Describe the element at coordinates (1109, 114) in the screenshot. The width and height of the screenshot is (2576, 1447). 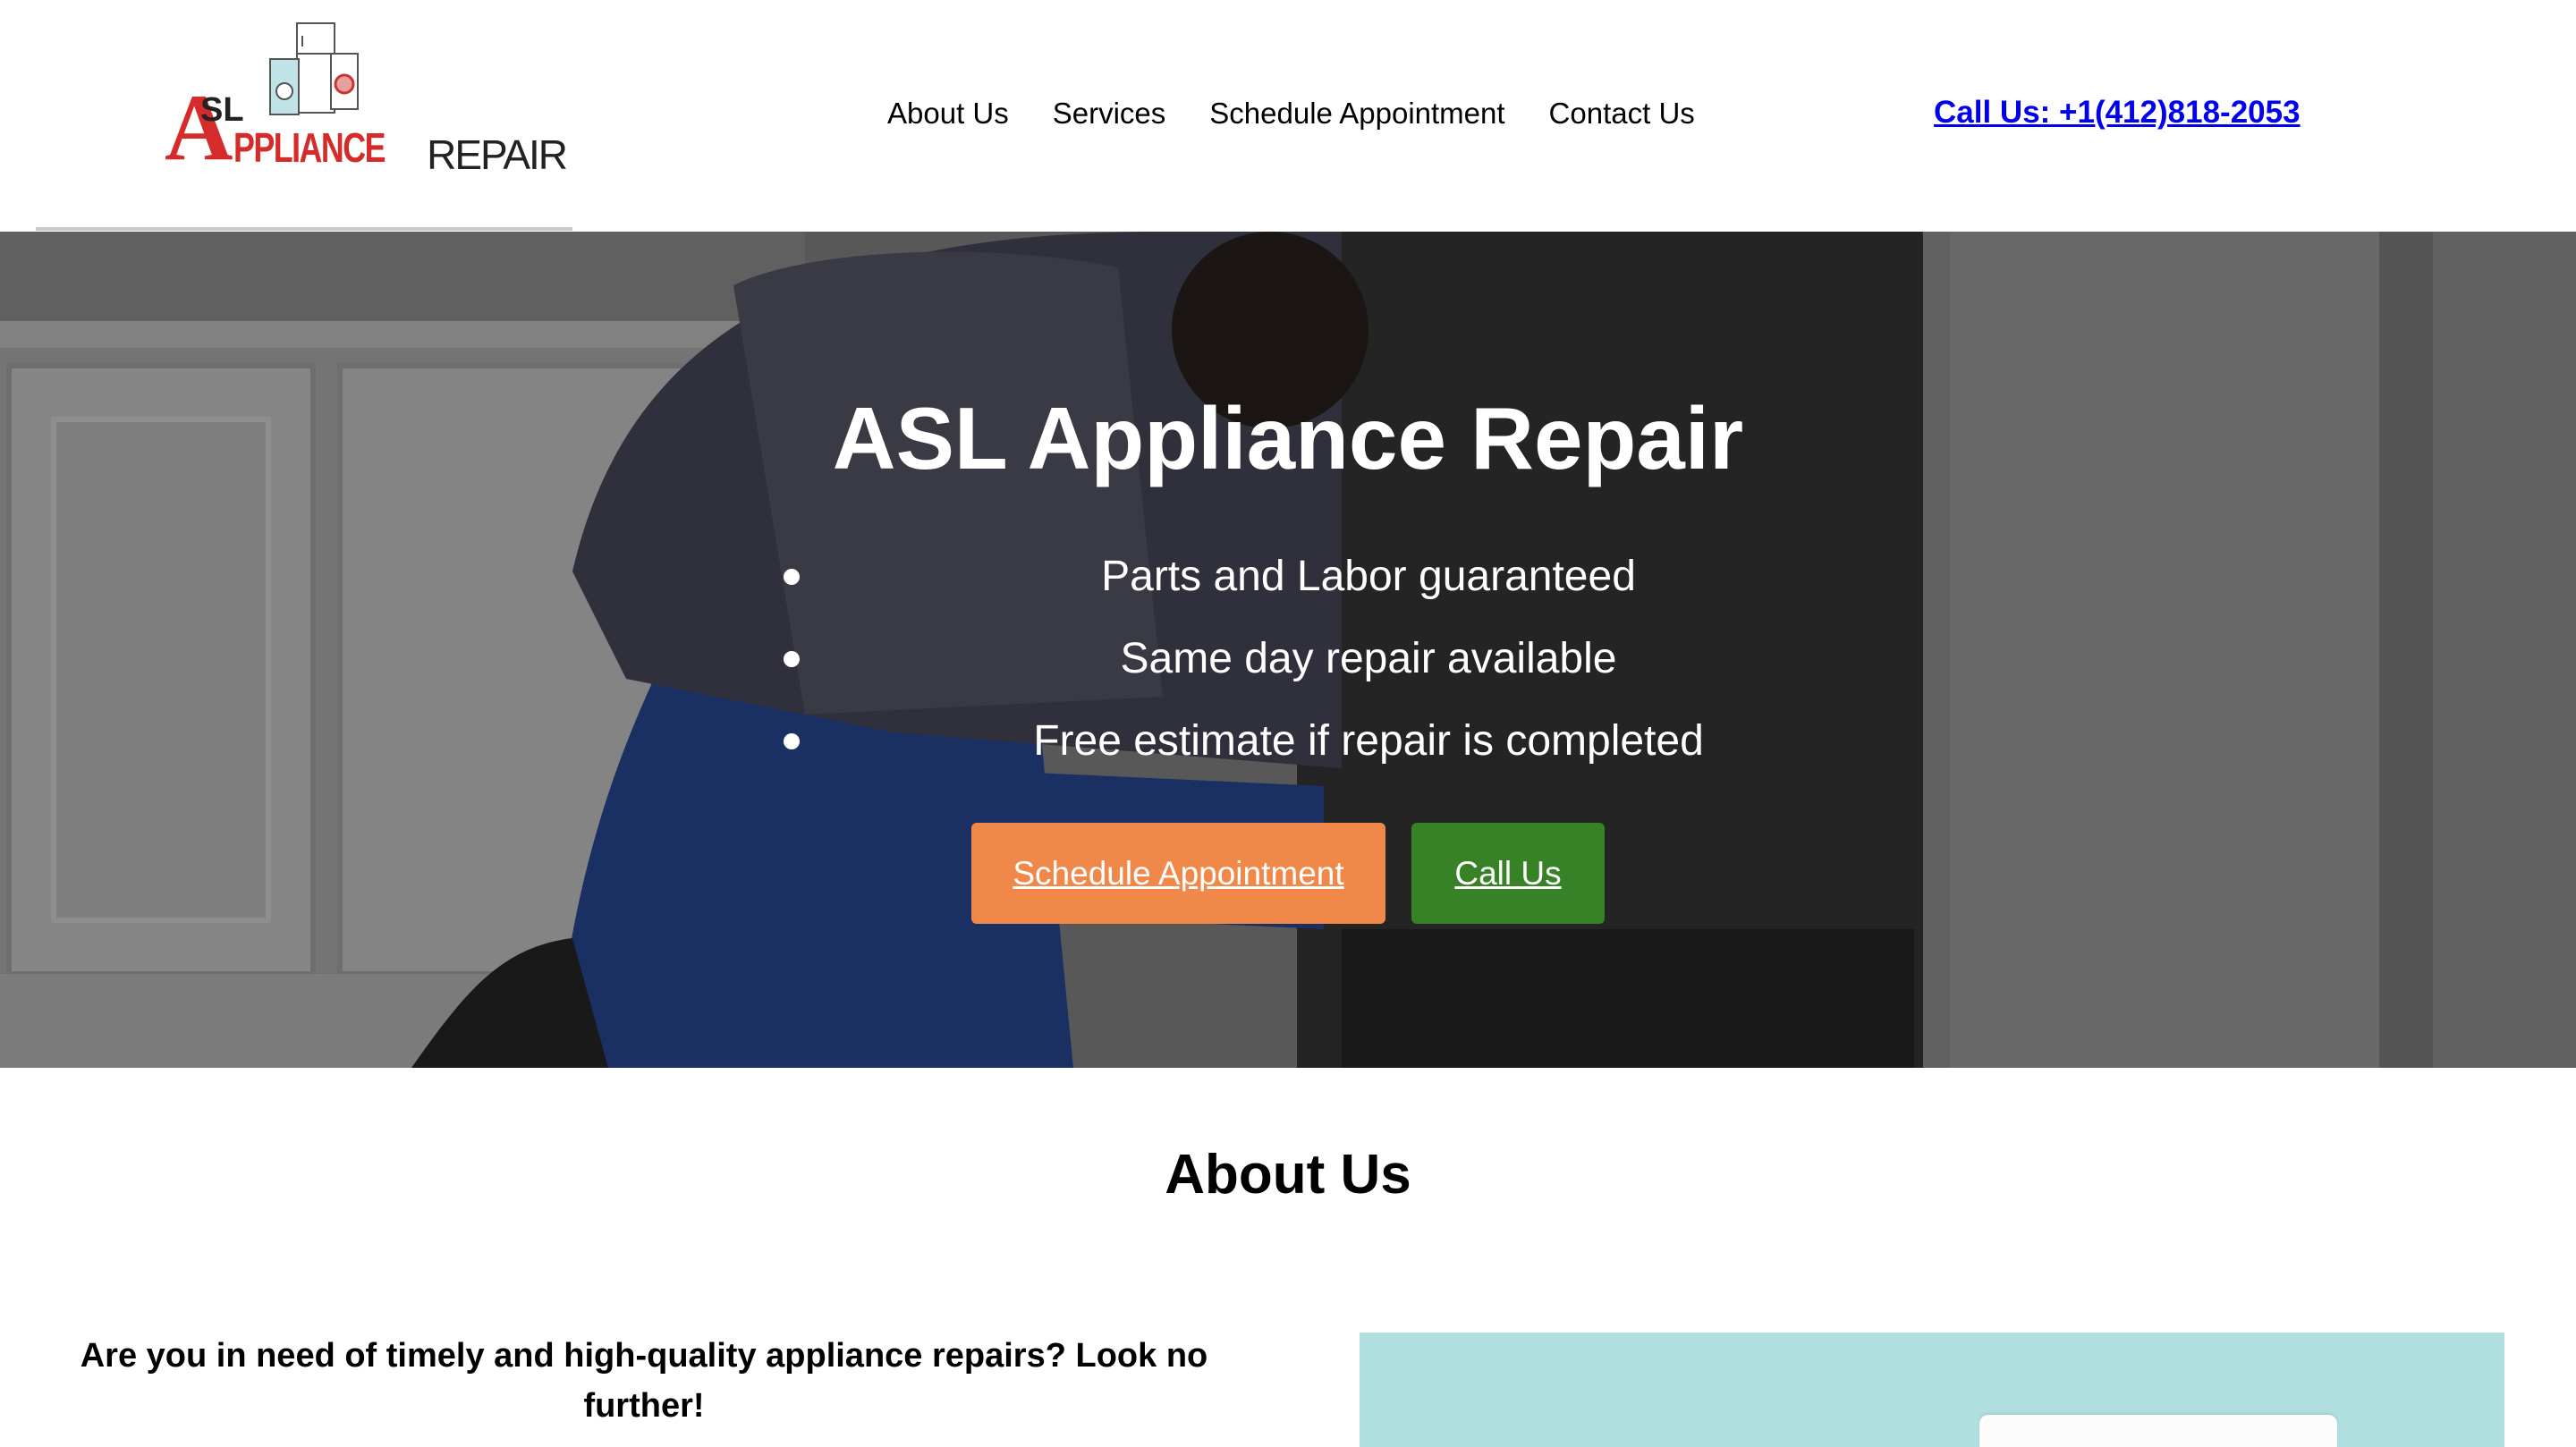
I see `nav-services: Services` at that location.